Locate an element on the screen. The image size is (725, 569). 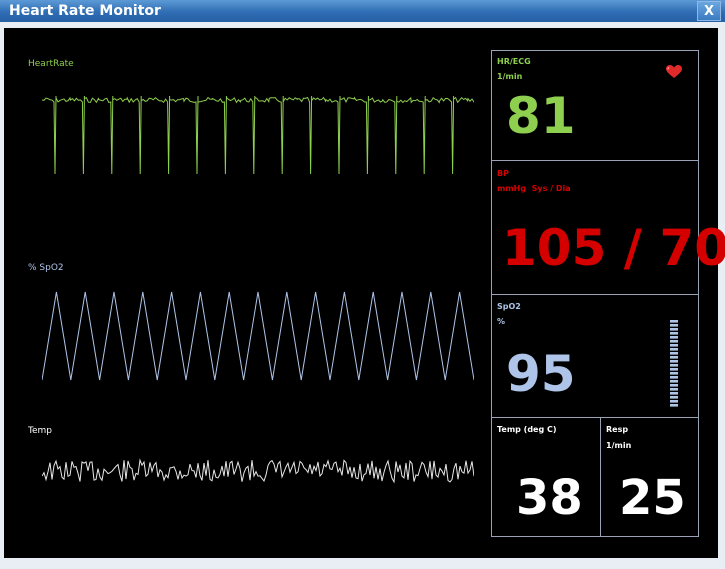
resp-label: Resp is located at coordinates (617, 429).